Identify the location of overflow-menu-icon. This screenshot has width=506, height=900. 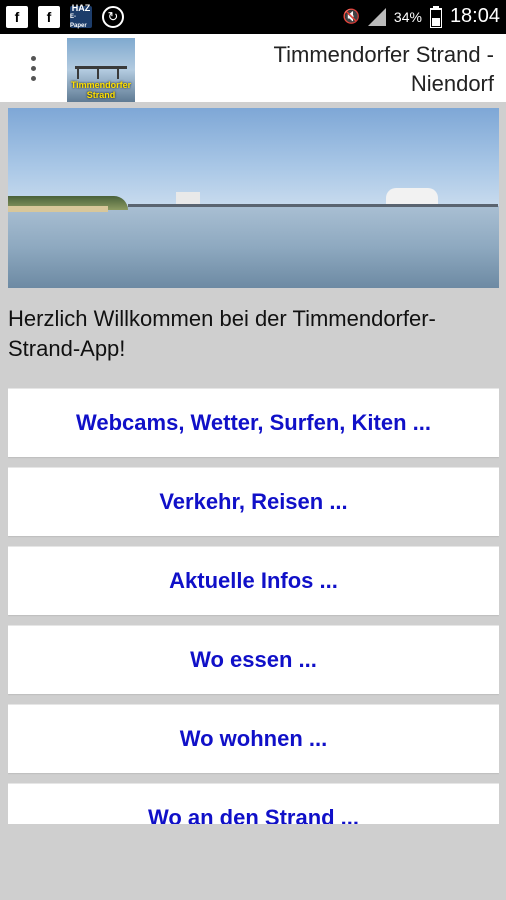
(33, 68).